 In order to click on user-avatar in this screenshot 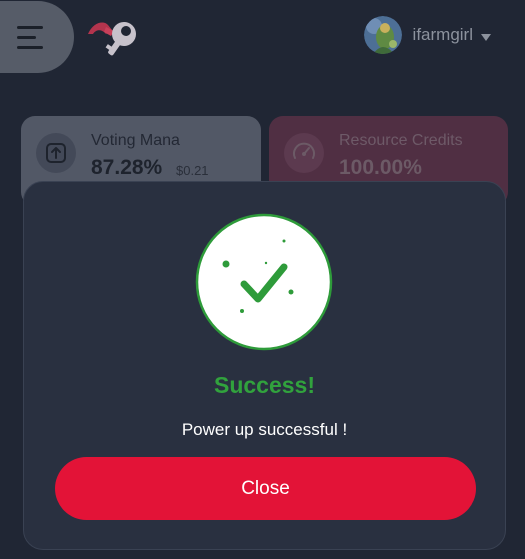, I will do `click(382, 35)`.